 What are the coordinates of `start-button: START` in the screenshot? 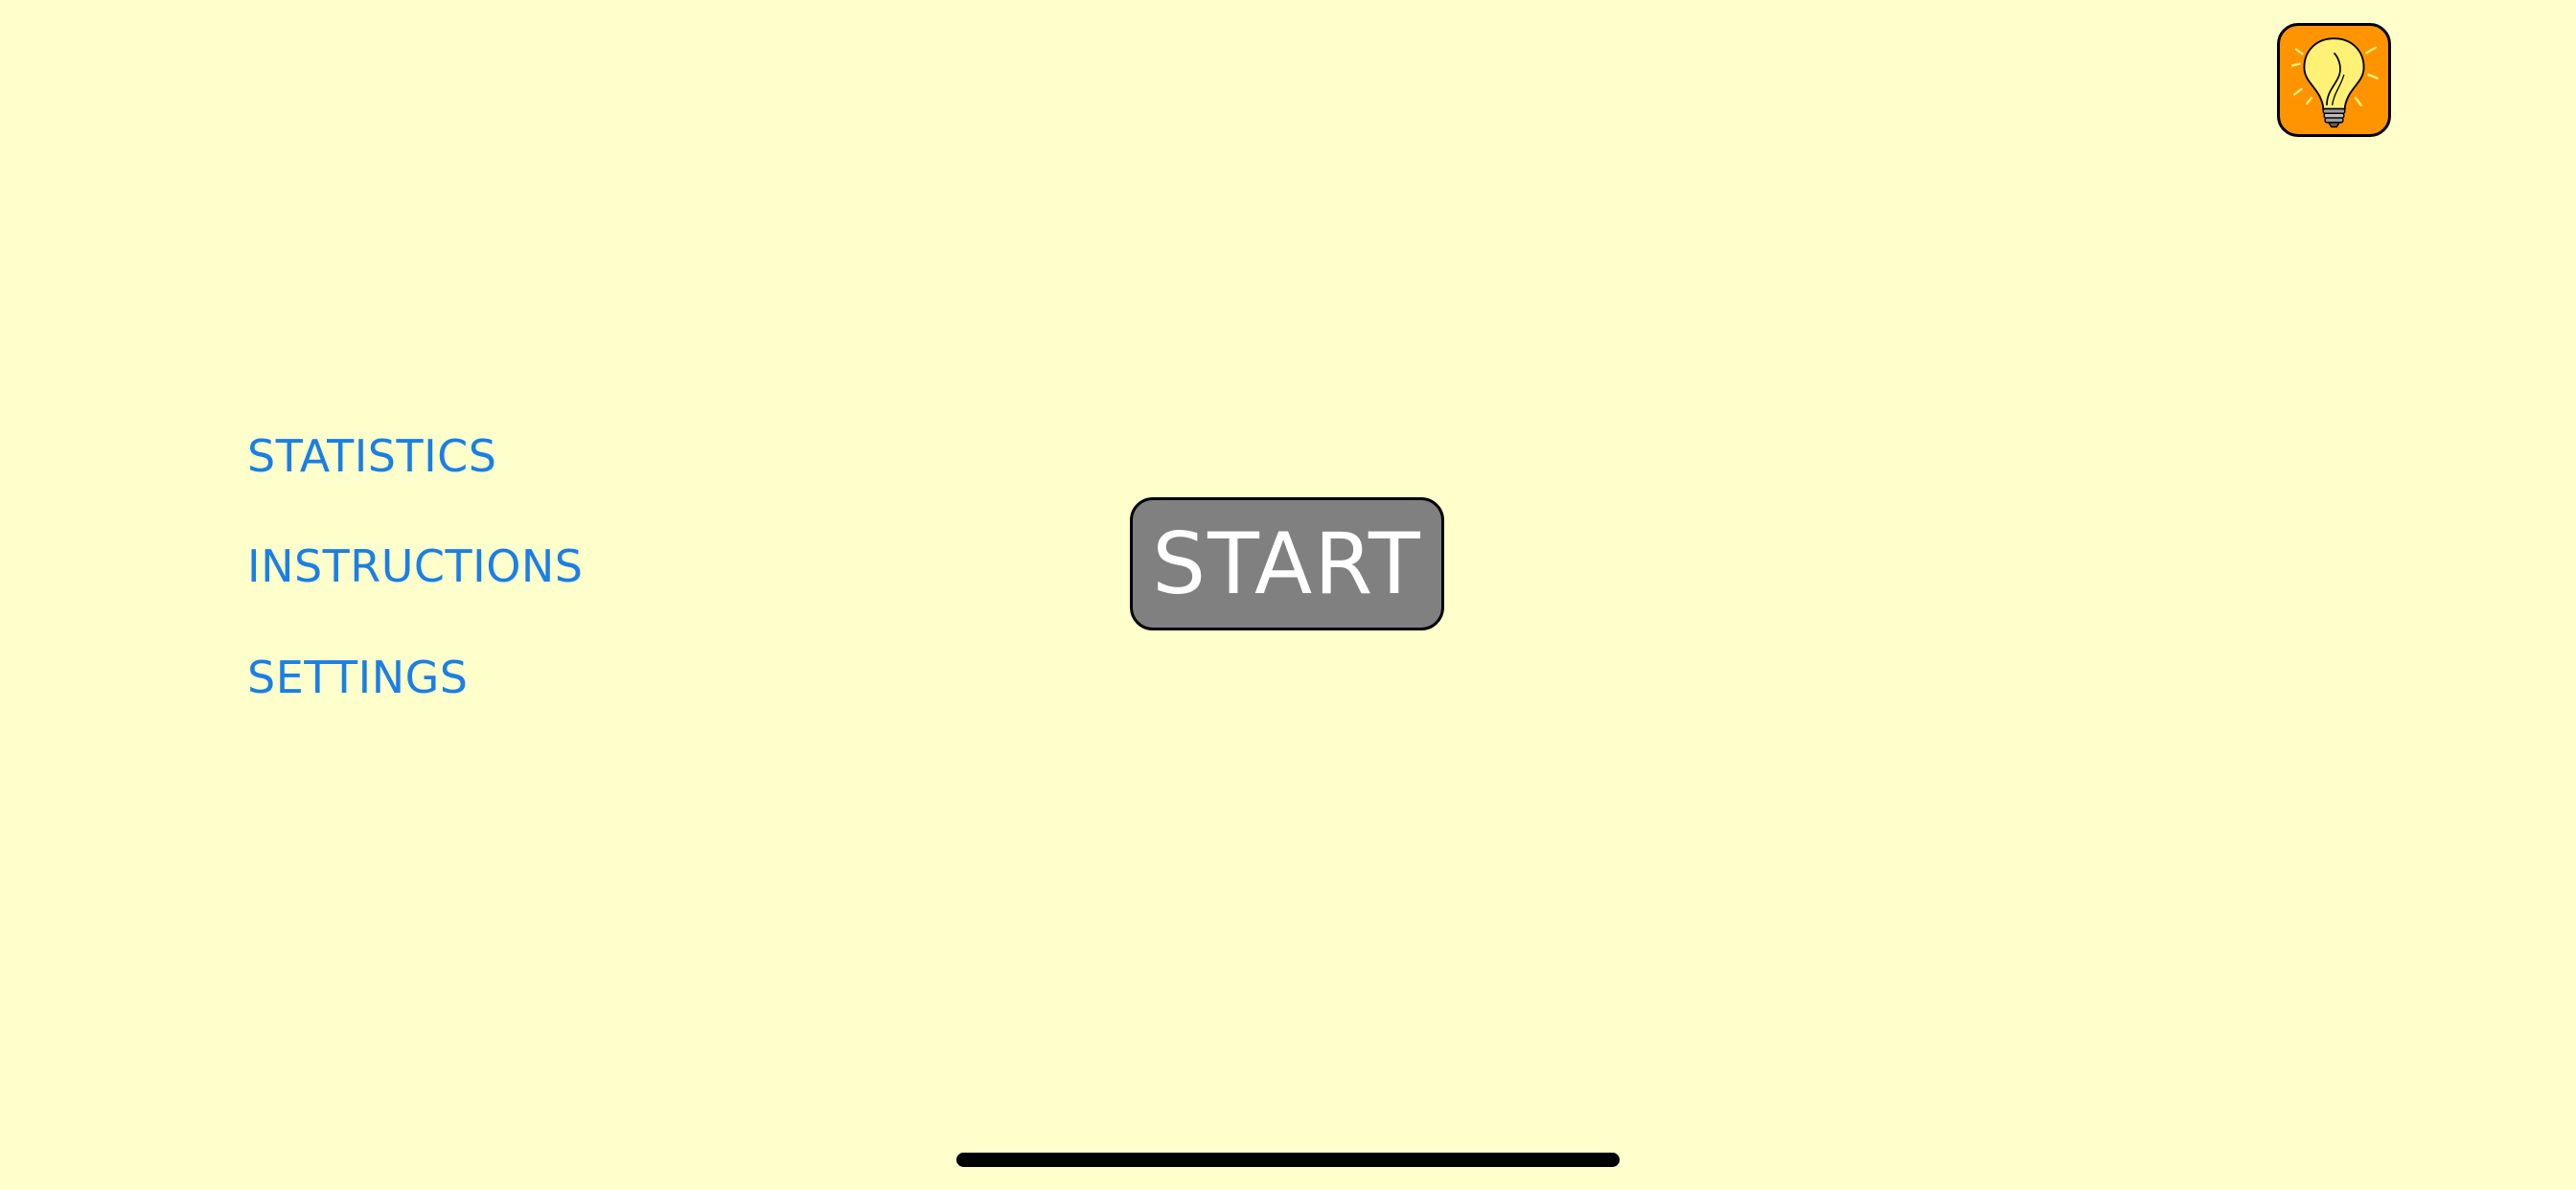 It's located at (1287, 563).